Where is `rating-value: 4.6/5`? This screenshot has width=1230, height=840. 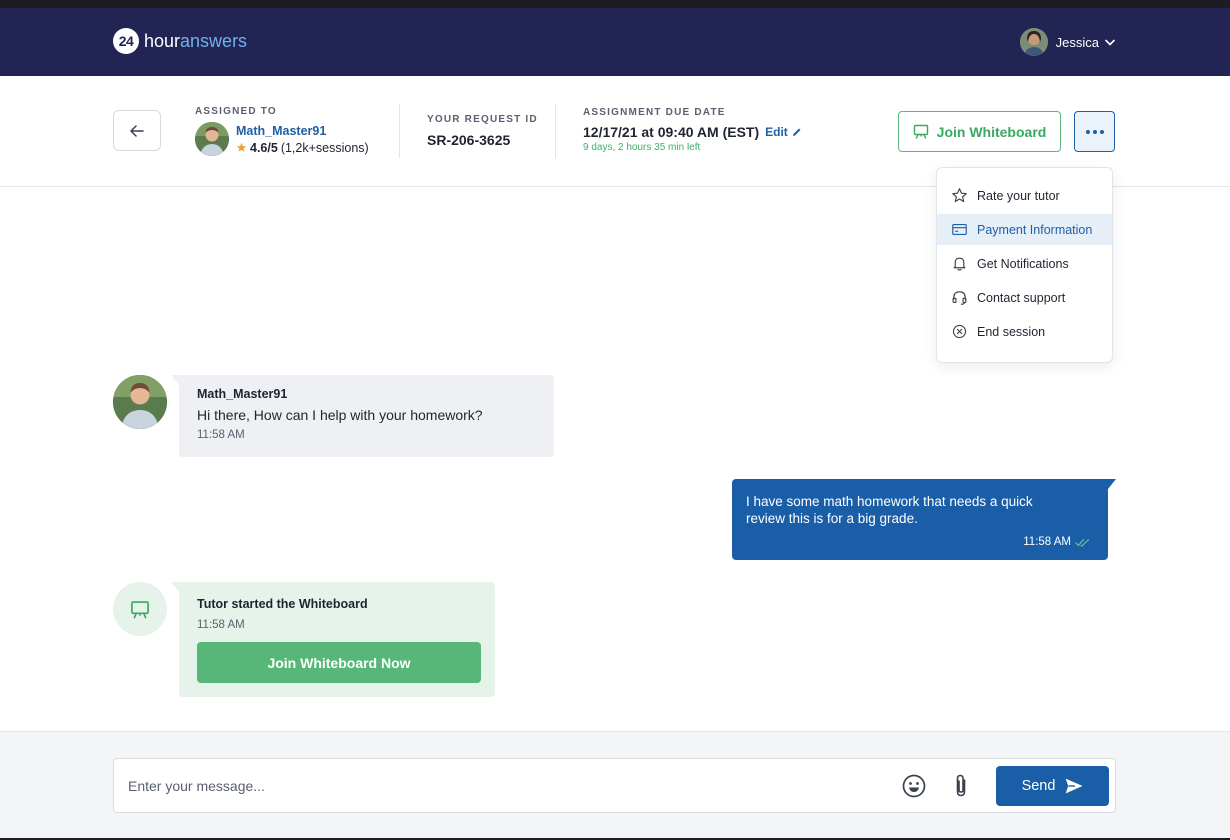 rating-value: 4.6/5 is located at coordinates (264, 147).